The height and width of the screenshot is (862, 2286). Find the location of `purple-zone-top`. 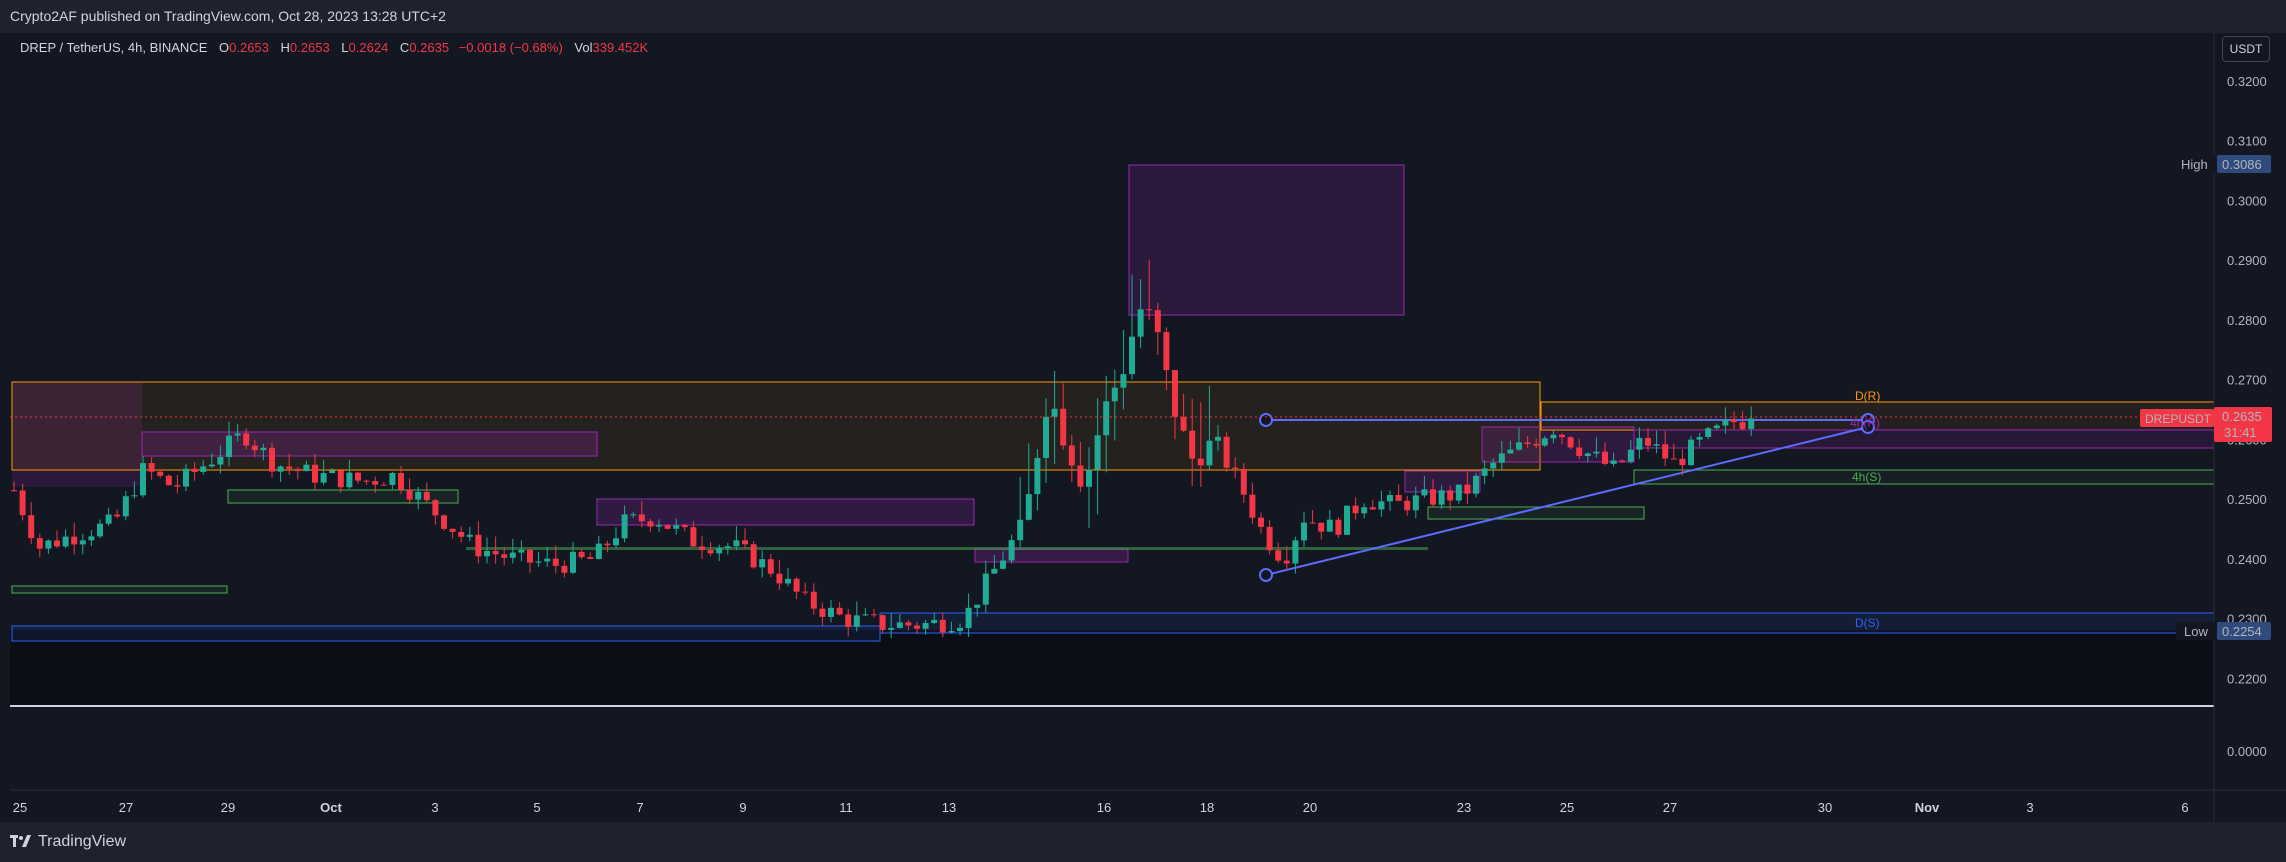

purple-zone-top is located at coordinates (1266, 240).